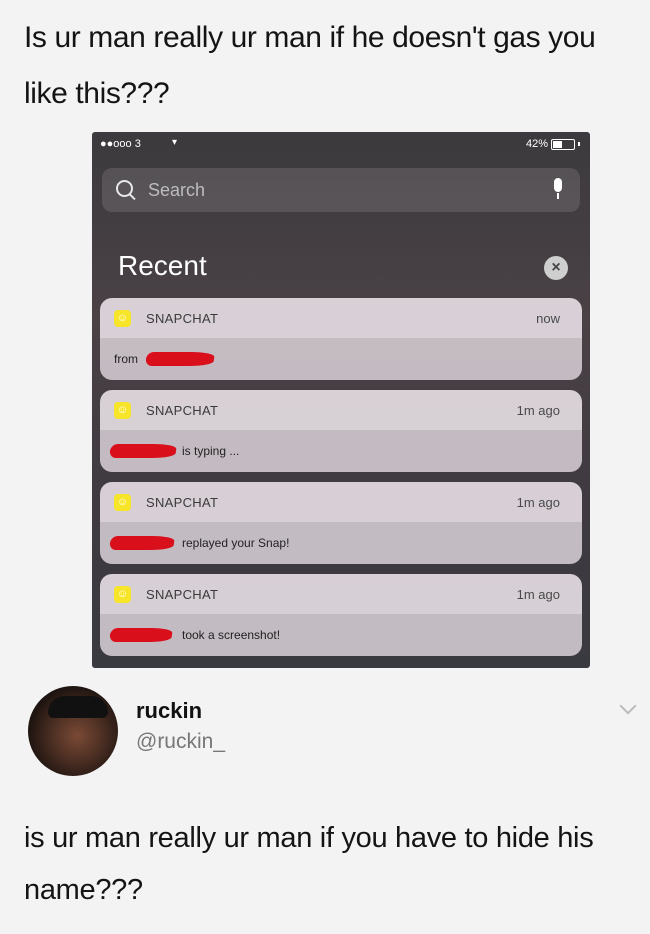 The width and height of the screenshot is (650, 934). I want to click on search-input: Search, so click(341, 190).